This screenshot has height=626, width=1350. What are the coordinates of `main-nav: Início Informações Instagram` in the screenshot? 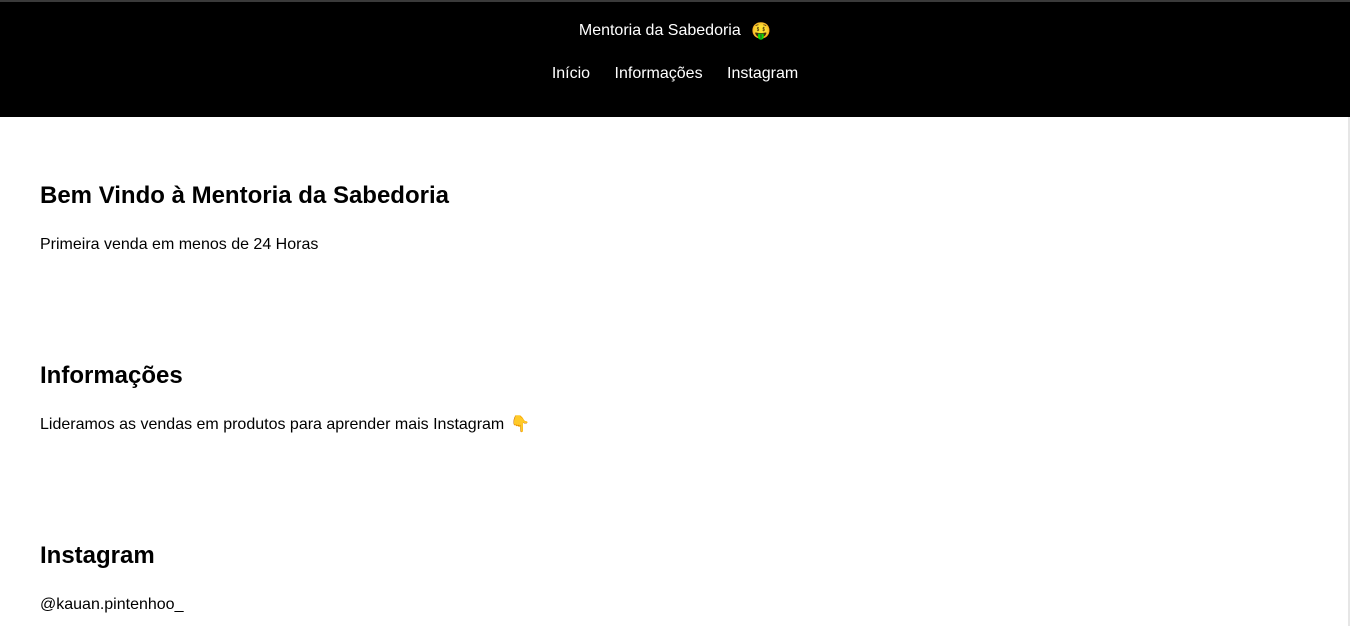 It's located at (675, 74).